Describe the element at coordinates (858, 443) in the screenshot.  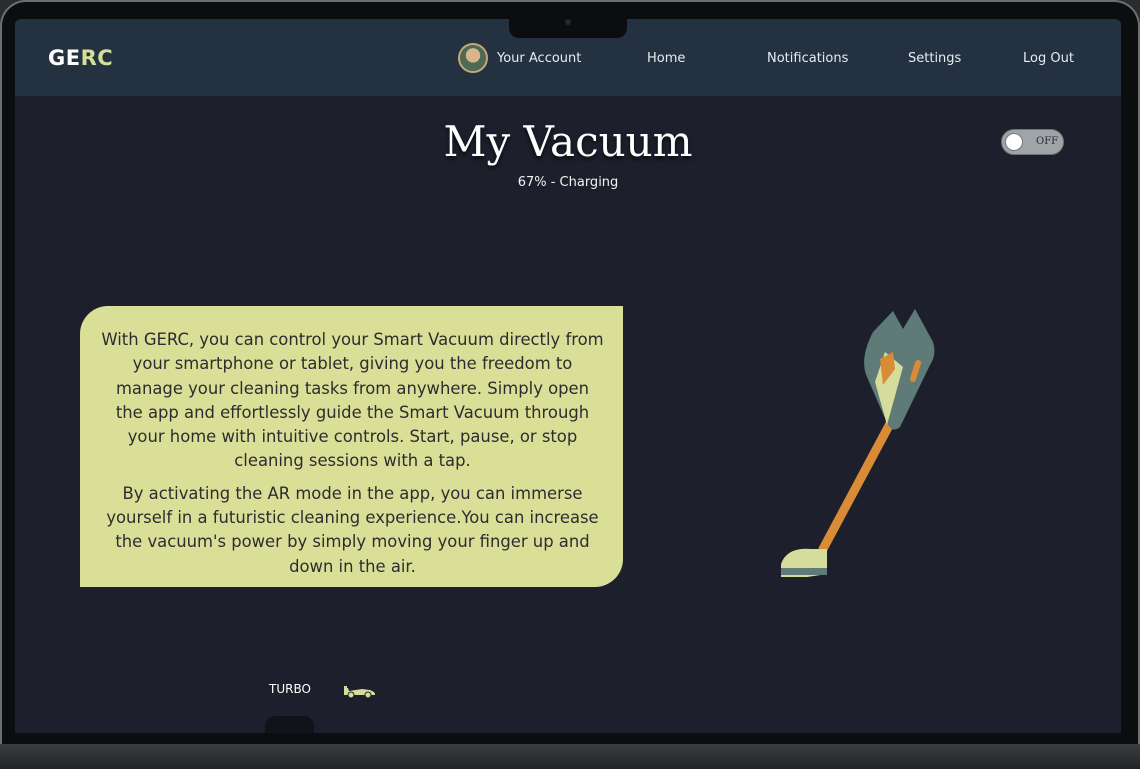
I see `vacuum-icon` at that location.